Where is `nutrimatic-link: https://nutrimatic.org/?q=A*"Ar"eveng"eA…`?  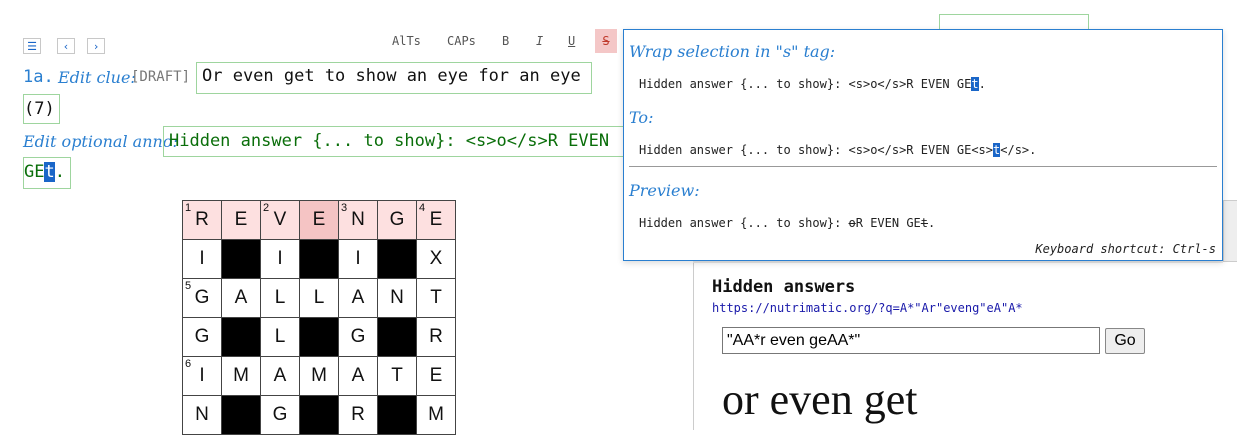 nutrimatic-link: https://nutrimatic.org/?q=A*"Ar"eveng"eA… is located at coordinates (867, 308).